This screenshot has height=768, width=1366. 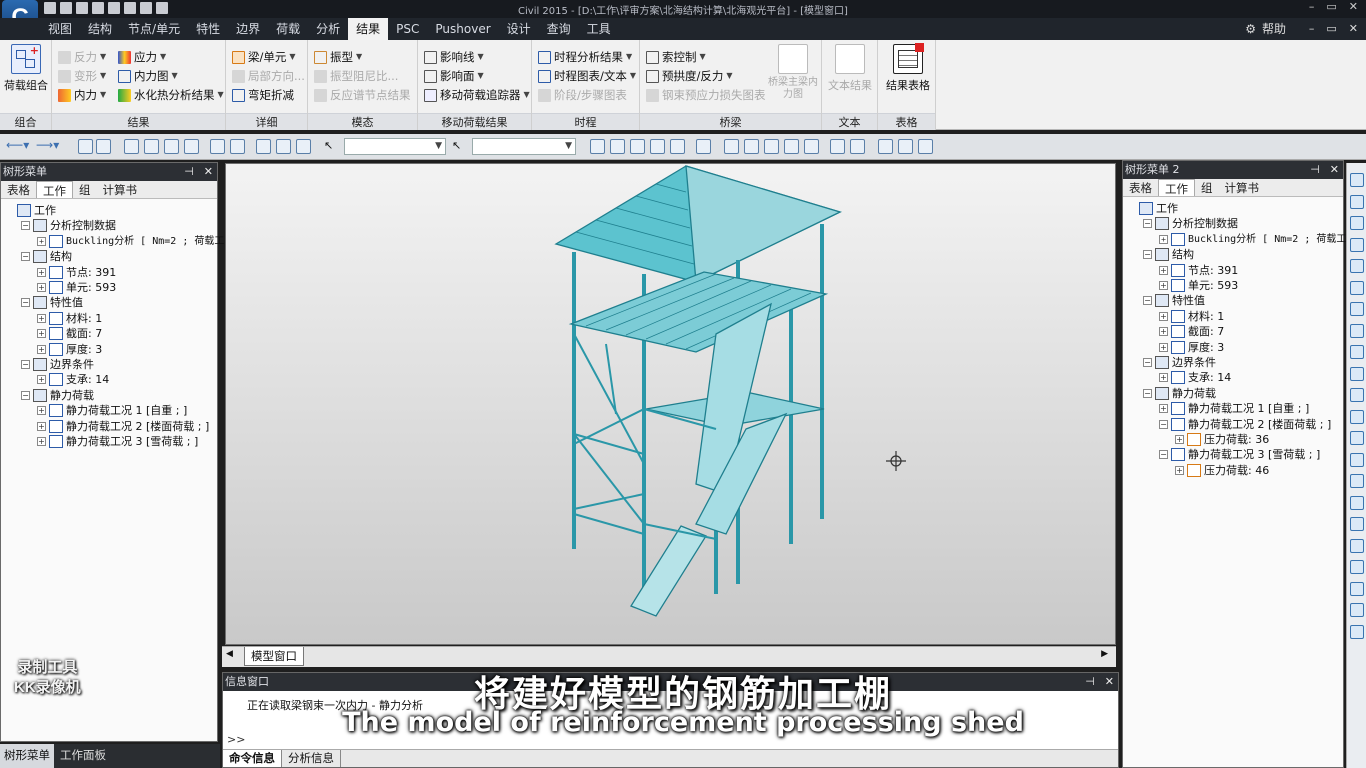 I want to click on restore-icon: ▭, so click(x=1331, y=29).